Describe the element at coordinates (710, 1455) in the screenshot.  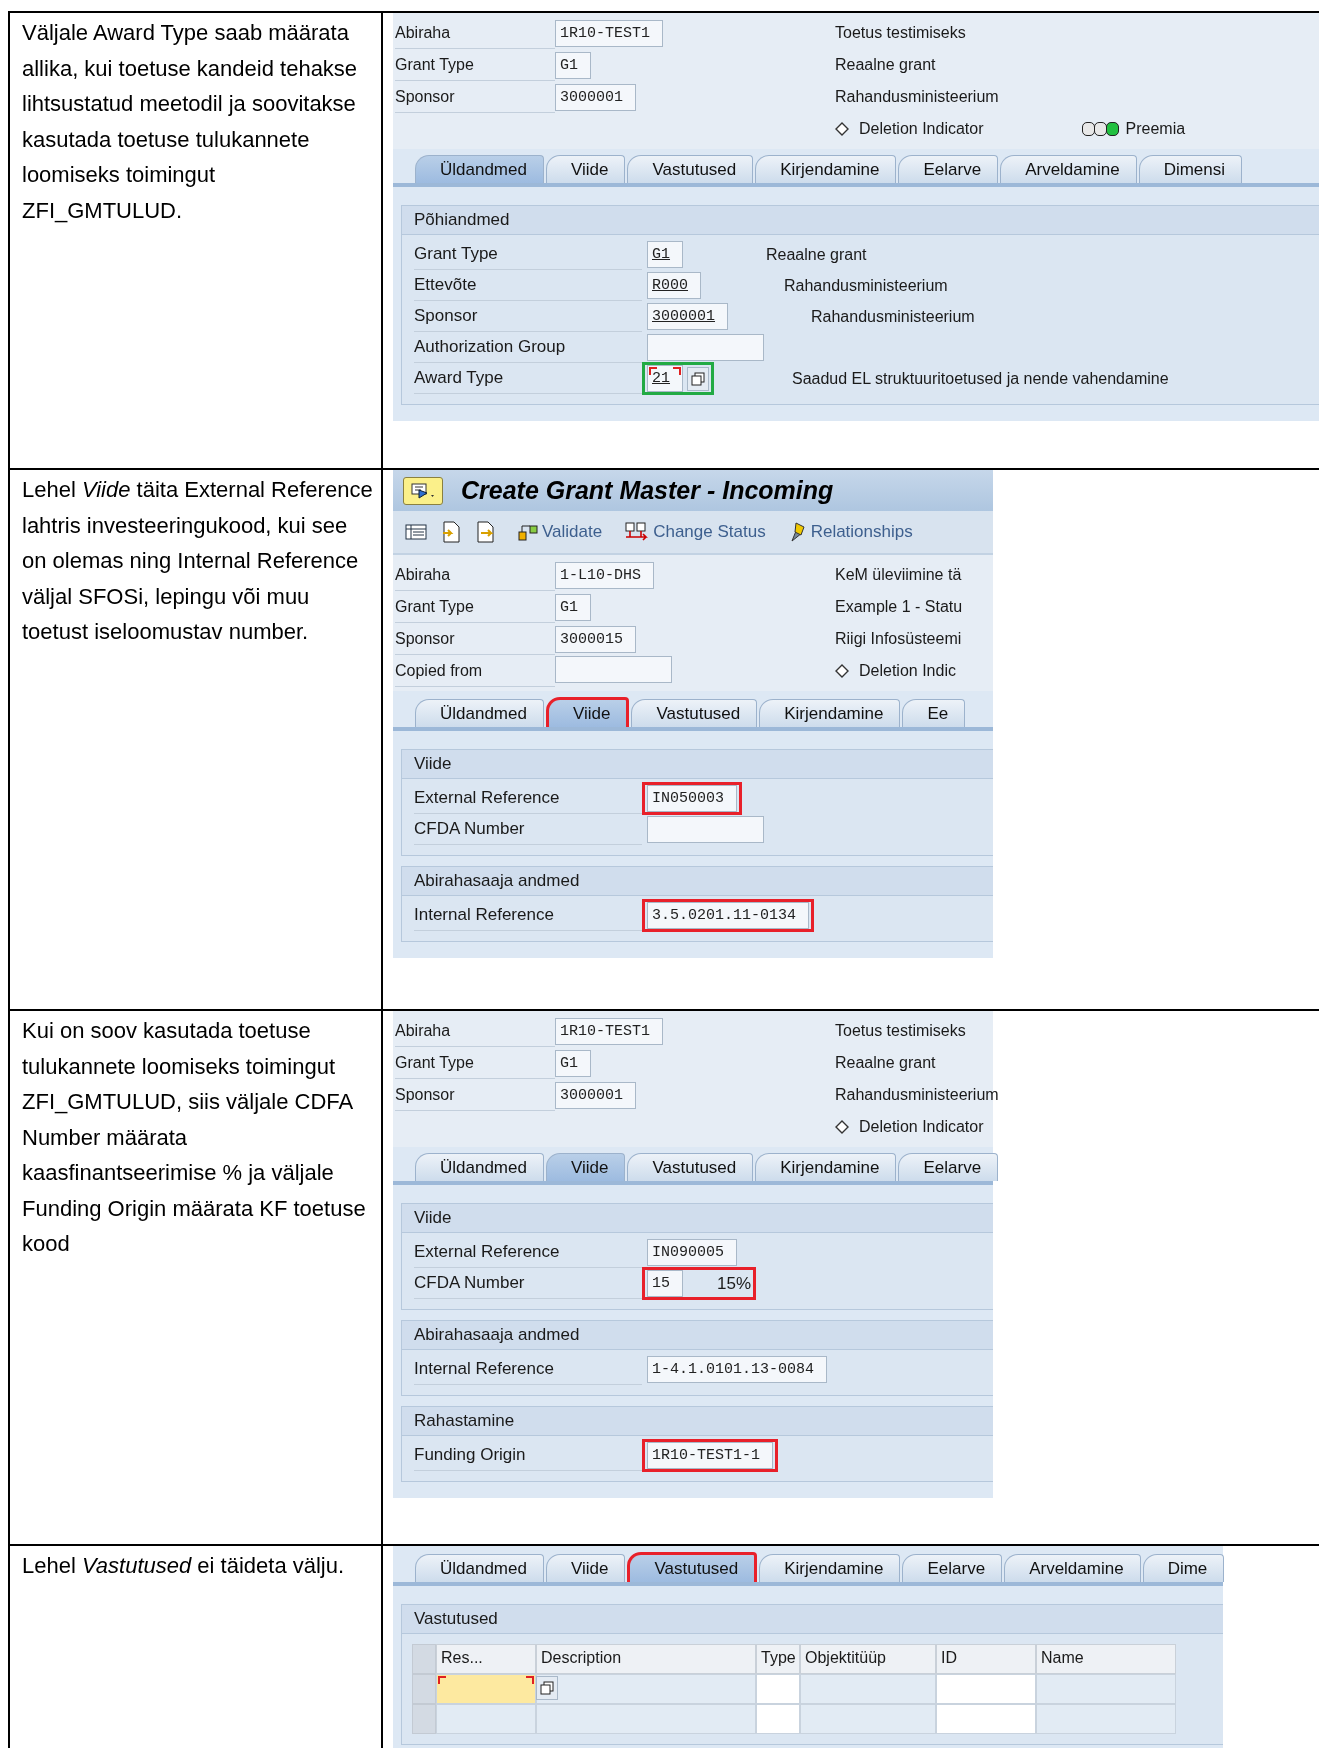
I see `input-field: 1R10-TEST1-1` at that location.